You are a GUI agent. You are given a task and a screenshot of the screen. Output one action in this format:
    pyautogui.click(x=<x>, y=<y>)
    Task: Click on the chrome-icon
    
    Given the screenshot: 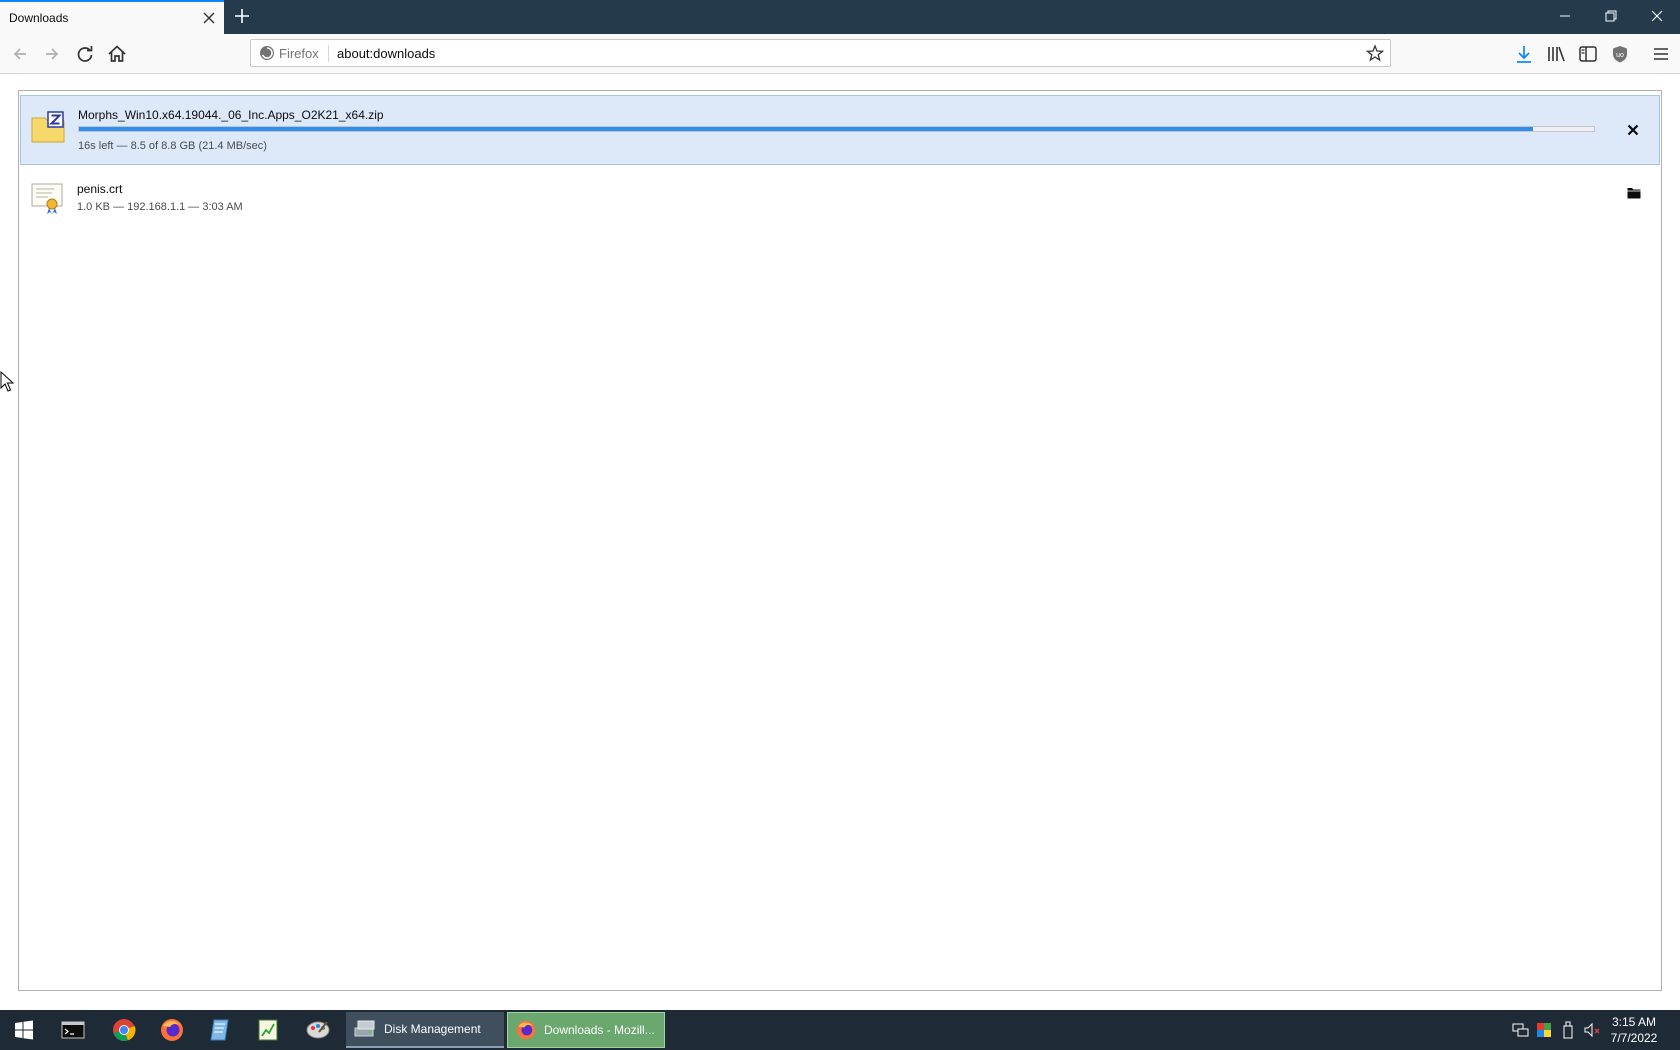 What is the action you would take?
    pyautogui.click(x=124, y=1030)
    